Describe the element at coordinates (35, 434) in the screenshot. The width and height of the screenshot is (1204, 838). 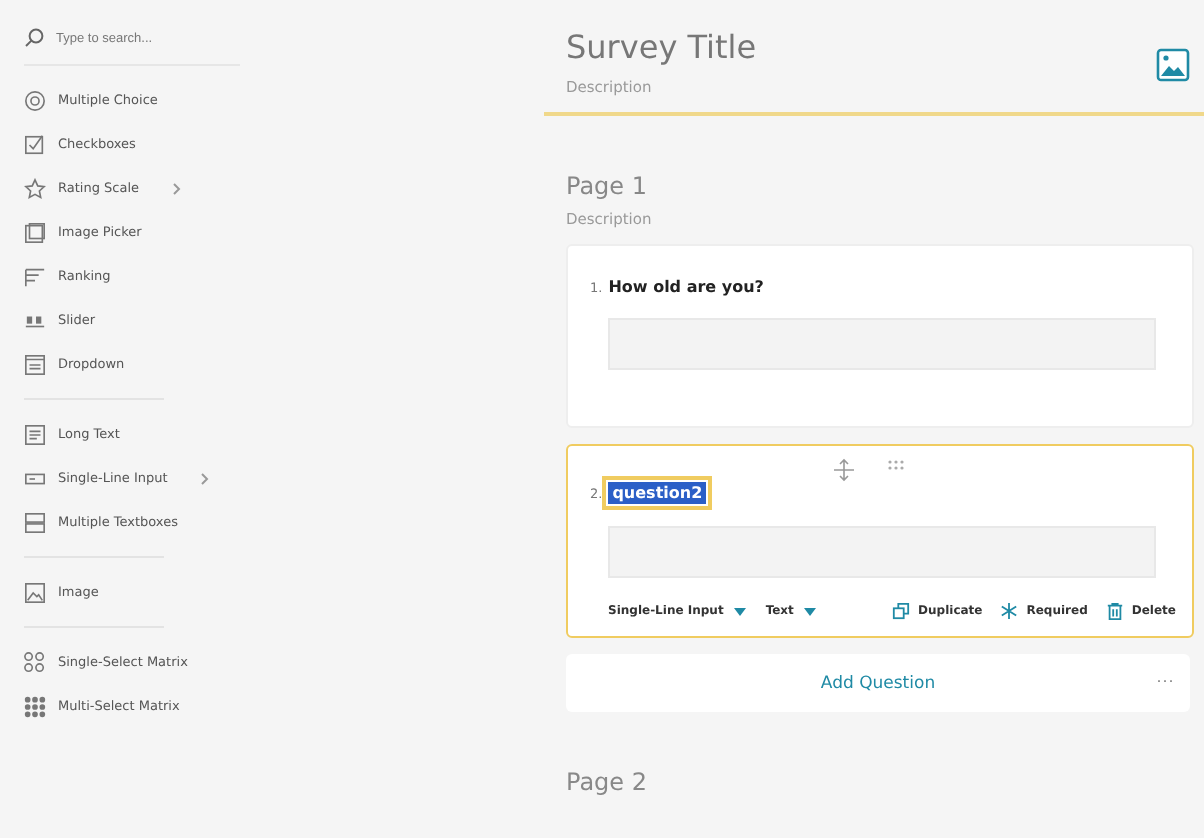
I see `long-text-icon` at that location.